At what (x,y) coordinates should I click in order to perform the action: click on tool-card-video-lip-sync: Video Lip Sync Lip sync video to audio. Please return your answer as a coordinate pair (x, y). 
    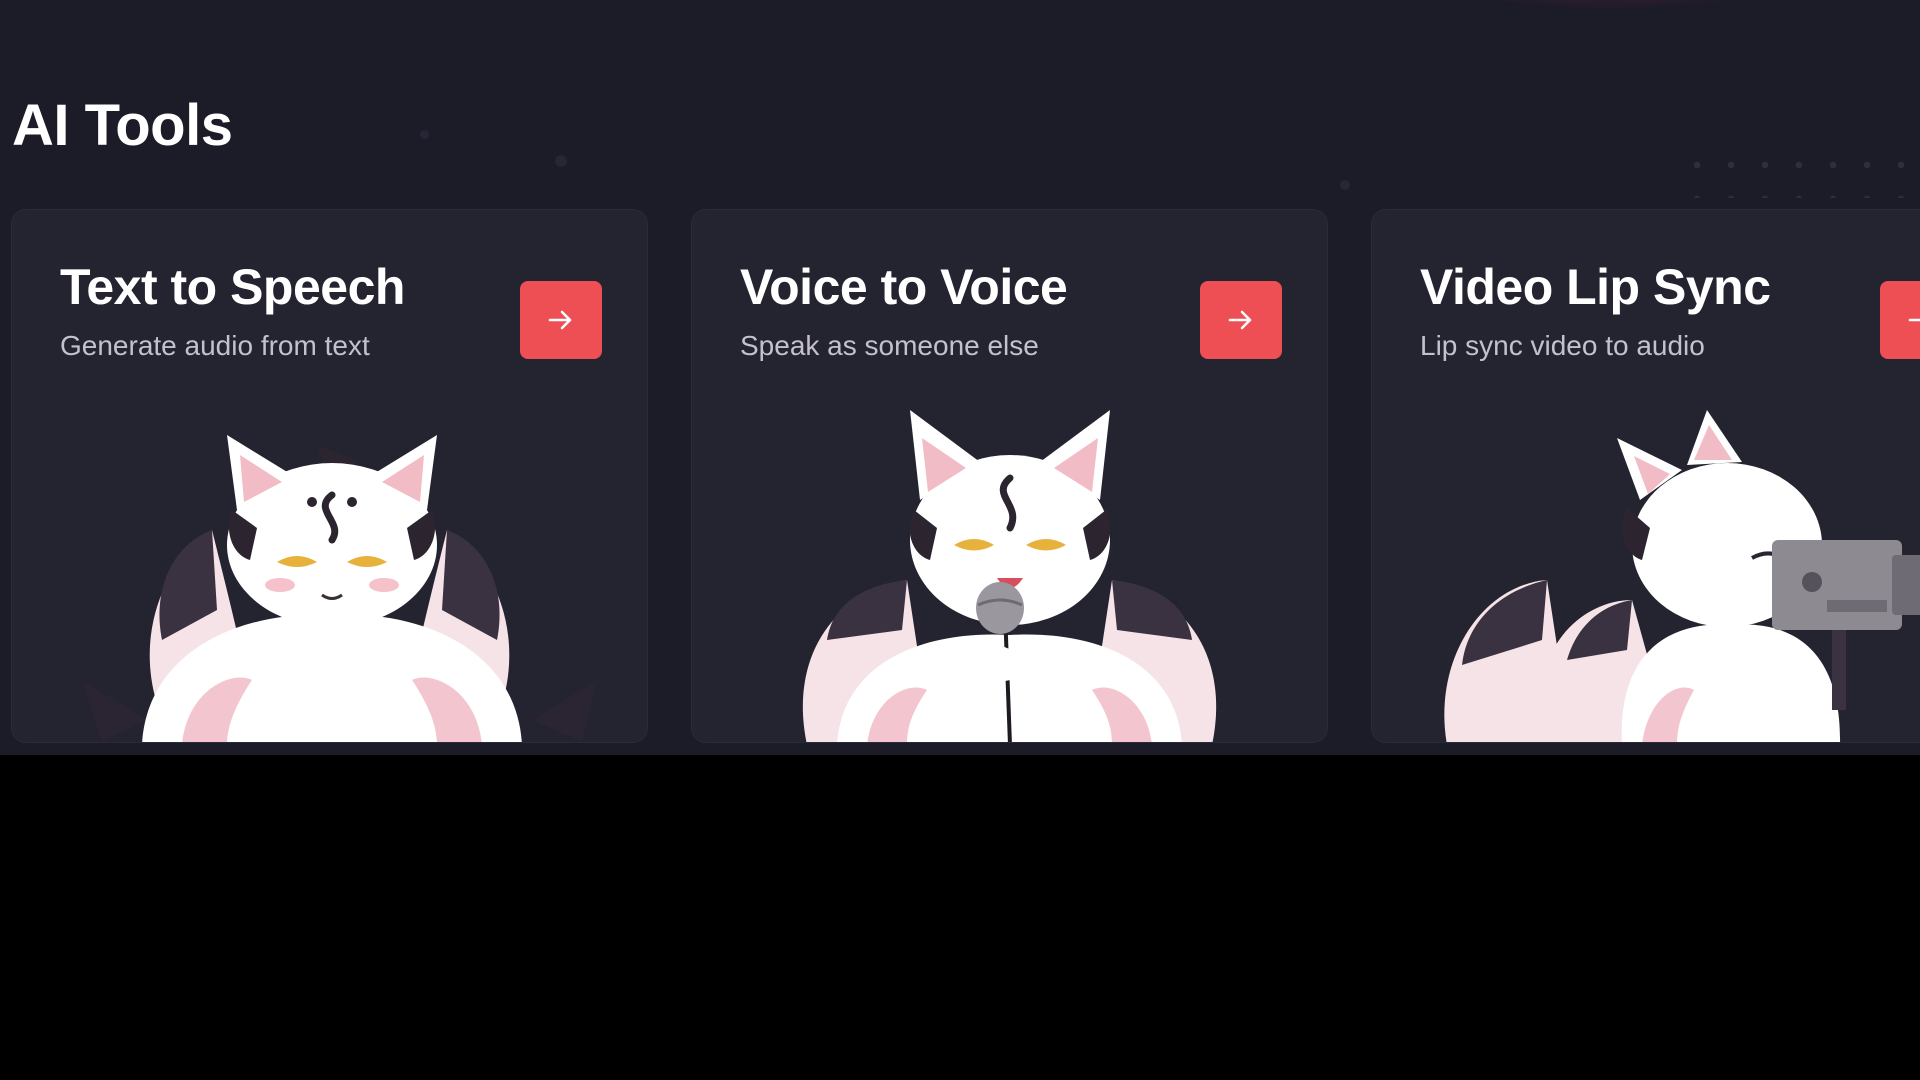
    Looking at the image, I should click on (1646, 476).